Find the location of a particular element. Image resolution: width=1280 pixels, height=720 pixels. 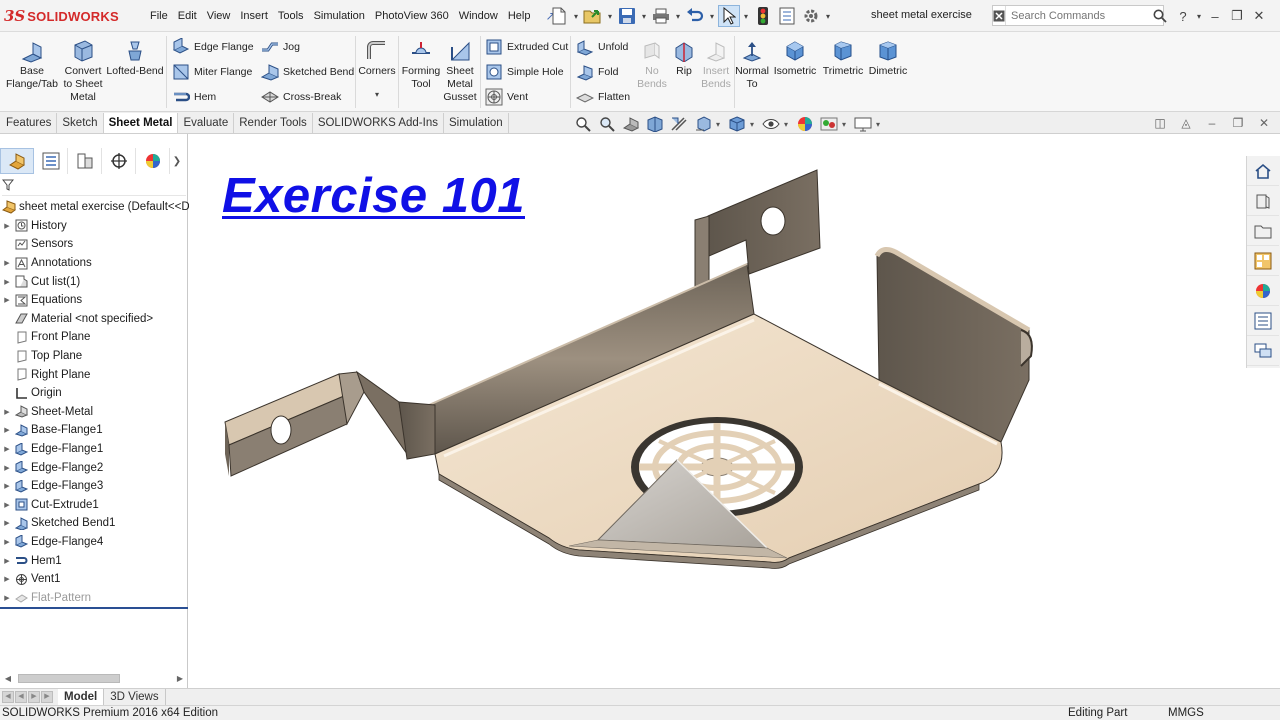

help-icon: ? is located at coordinates (1183, 16).